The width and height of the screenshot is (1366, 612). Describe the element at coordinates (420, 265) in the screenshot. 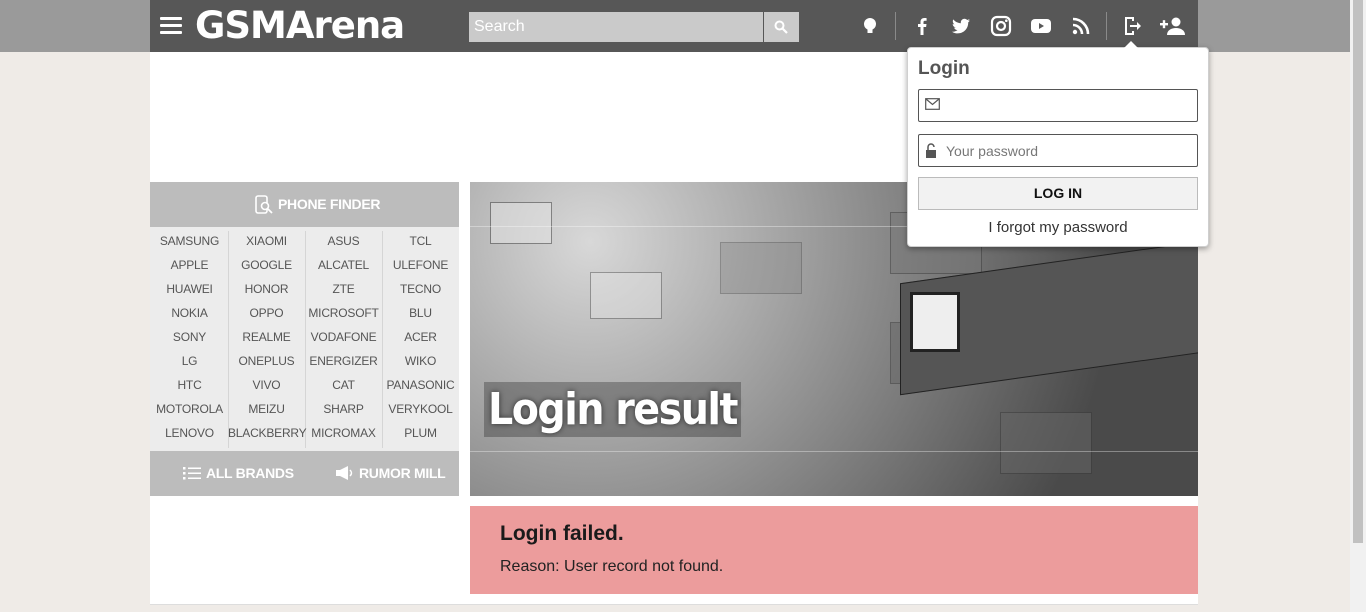

I see `brand-link: ULEFONE` at that location.